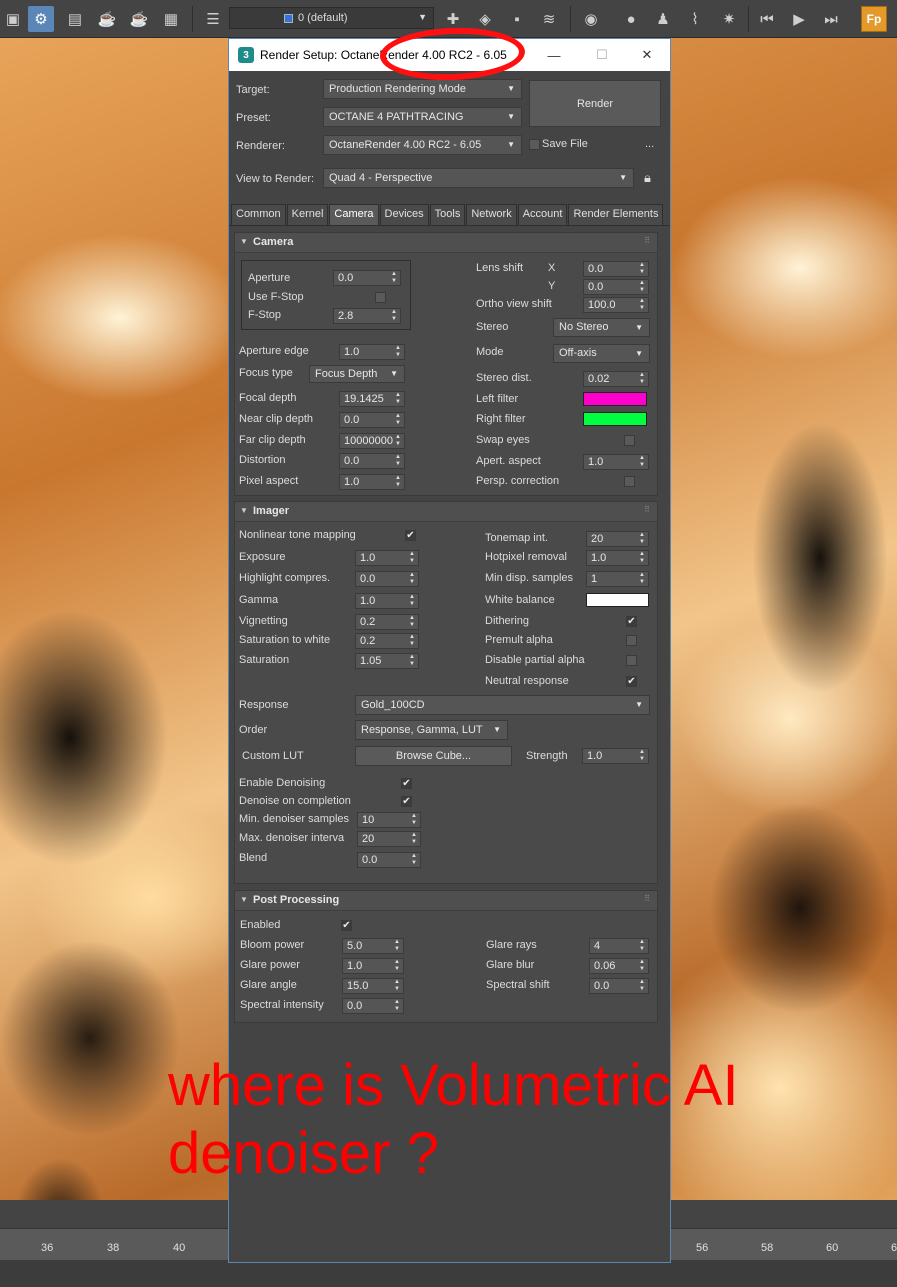 Image resolution: width=897 pixels, height=1287 pixels. What do you see at coordinates (601, 353) in the screenshot?
I see `mode-dropdown: Off-axis ▼` at bounding box center [601, 353].